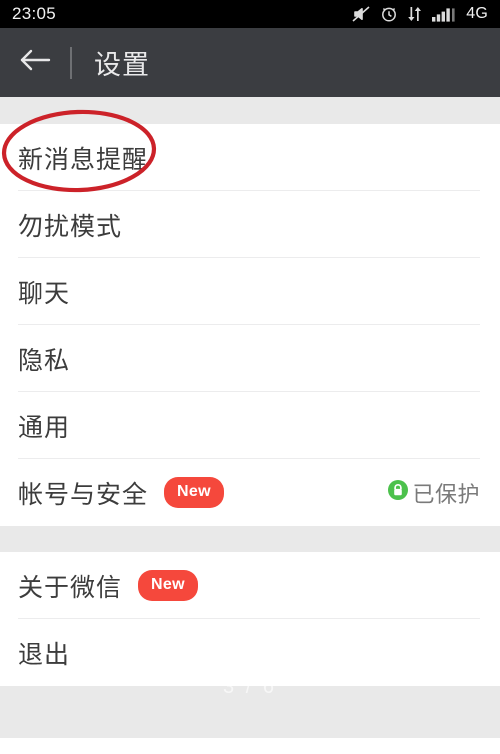 The width and height of the screenshot is (500, 754). Describe the element at coordinates (444, 14) in the screenshot. I see `signal-bars-icon` at that location.